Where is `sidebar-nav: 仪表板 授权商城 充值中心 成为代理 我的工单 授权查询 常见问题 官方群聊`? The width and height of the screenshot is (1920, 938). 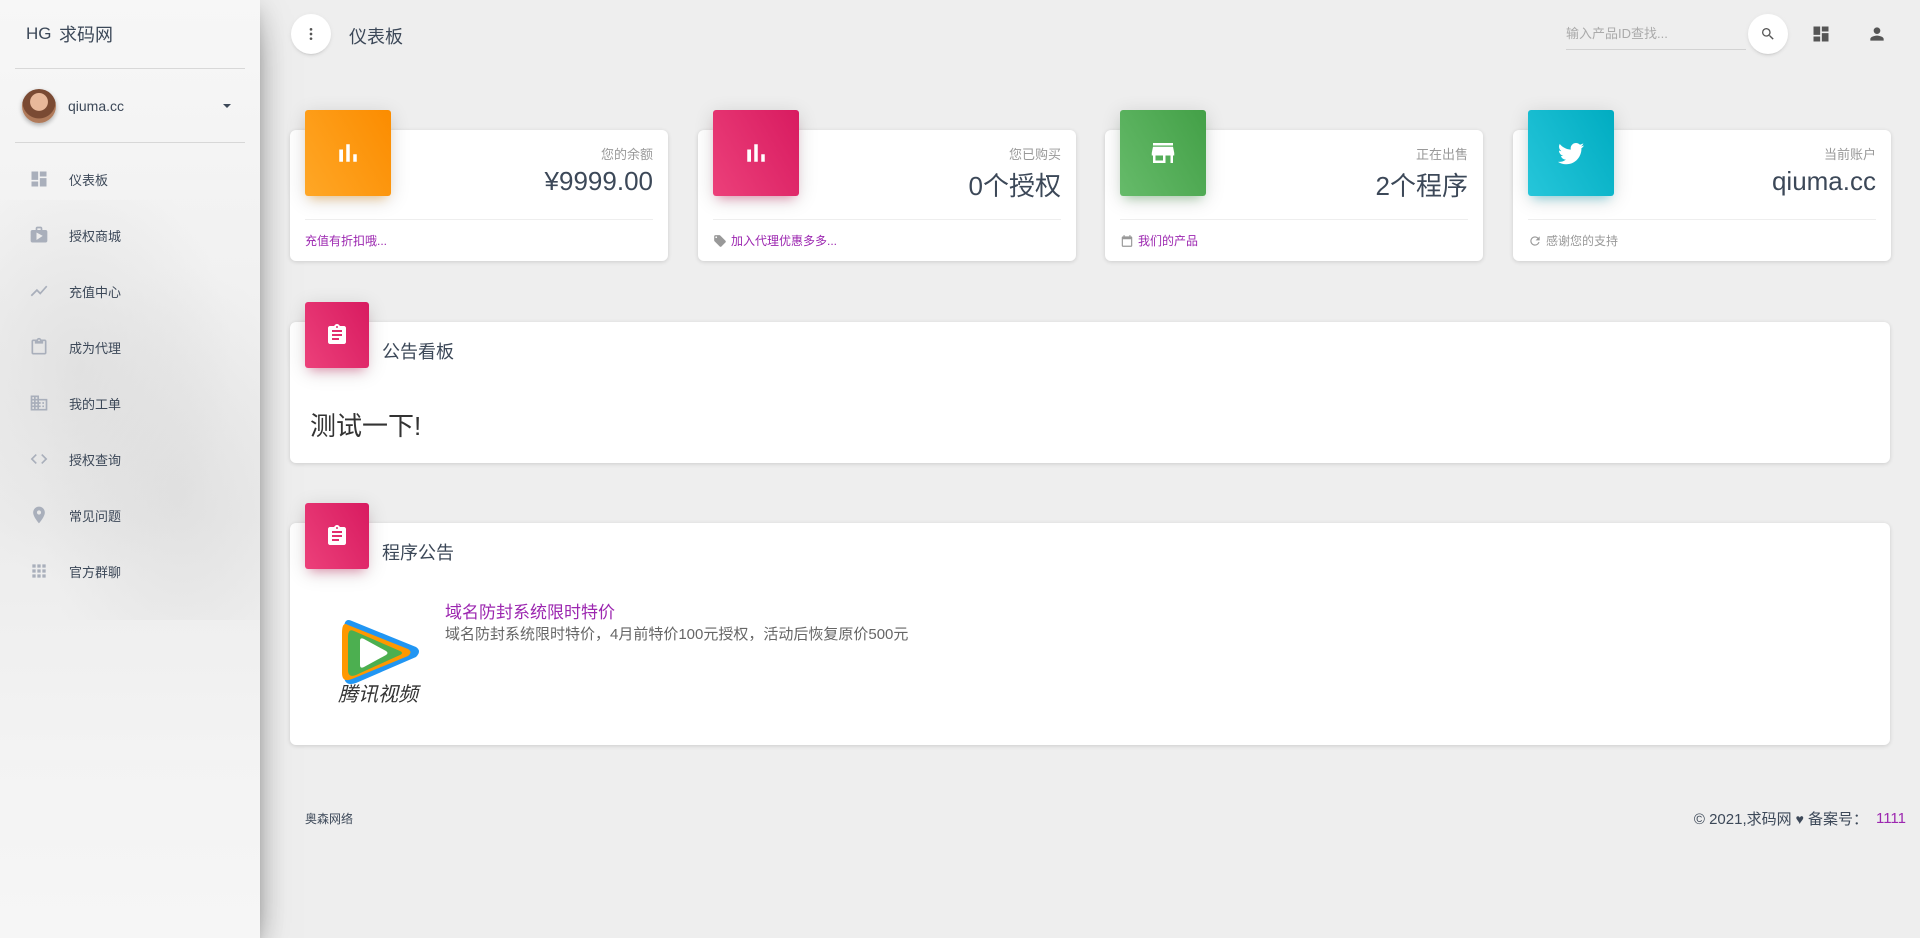 sidebar-nav: 仪表板 授权商城 充值中心 成为代理 我的工单 授权查询 常见问题 官方群聊 is located at coordinates (130, 375).